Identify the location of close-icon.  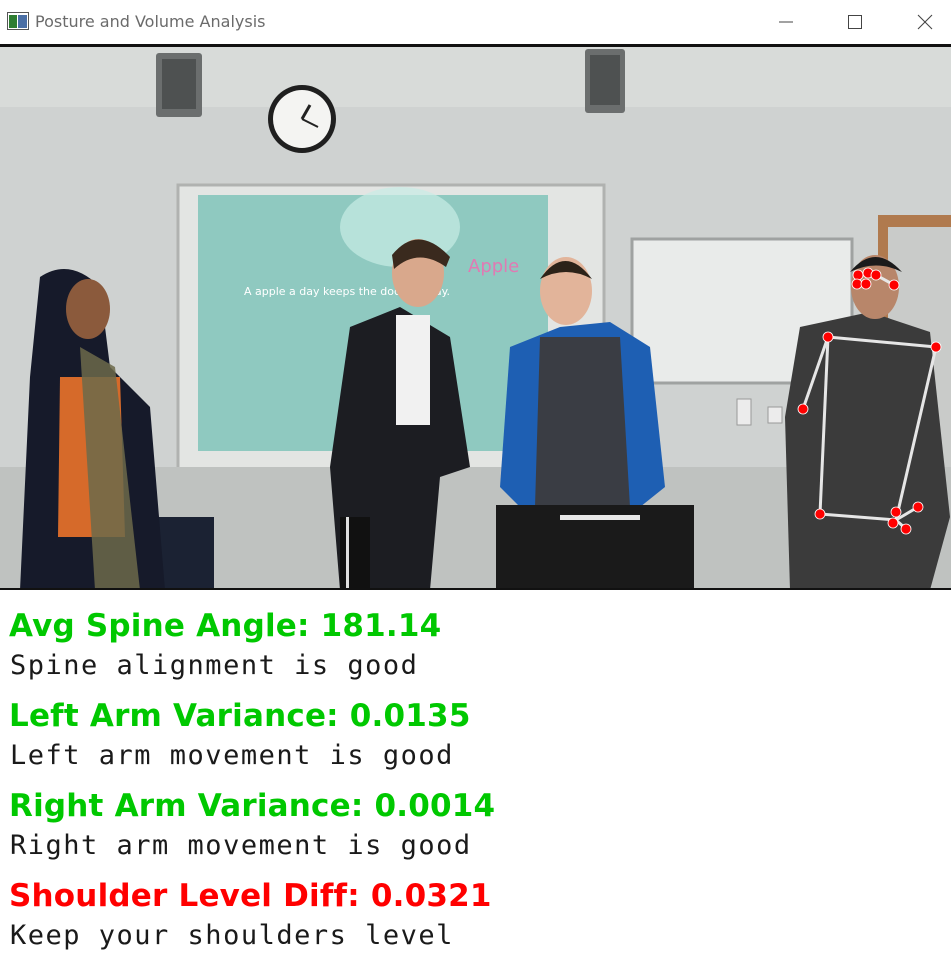
(925, 22).